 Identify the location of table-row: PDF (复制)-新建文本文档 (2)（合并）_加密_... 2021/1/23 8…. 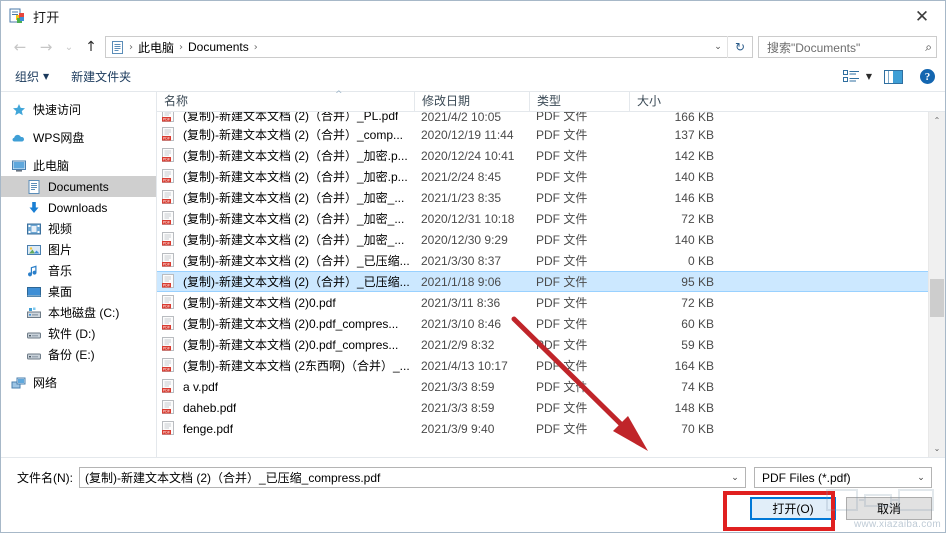
(542, 197).